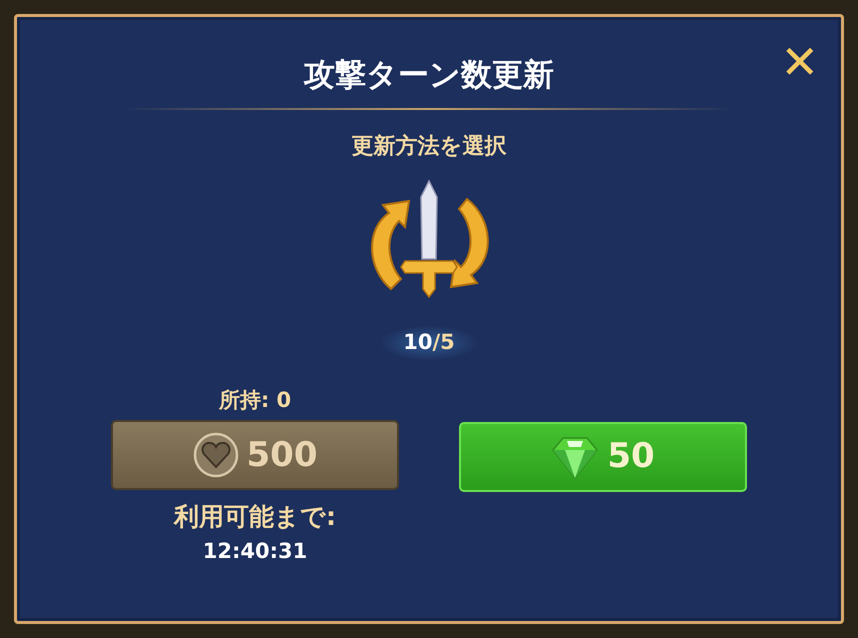 This screenshot has width=858, height=638. What do you see at coordinates (429, 147) in the screenshot?
I see `subtitle: 更新方法を選択` at bounding box center [429, 147].